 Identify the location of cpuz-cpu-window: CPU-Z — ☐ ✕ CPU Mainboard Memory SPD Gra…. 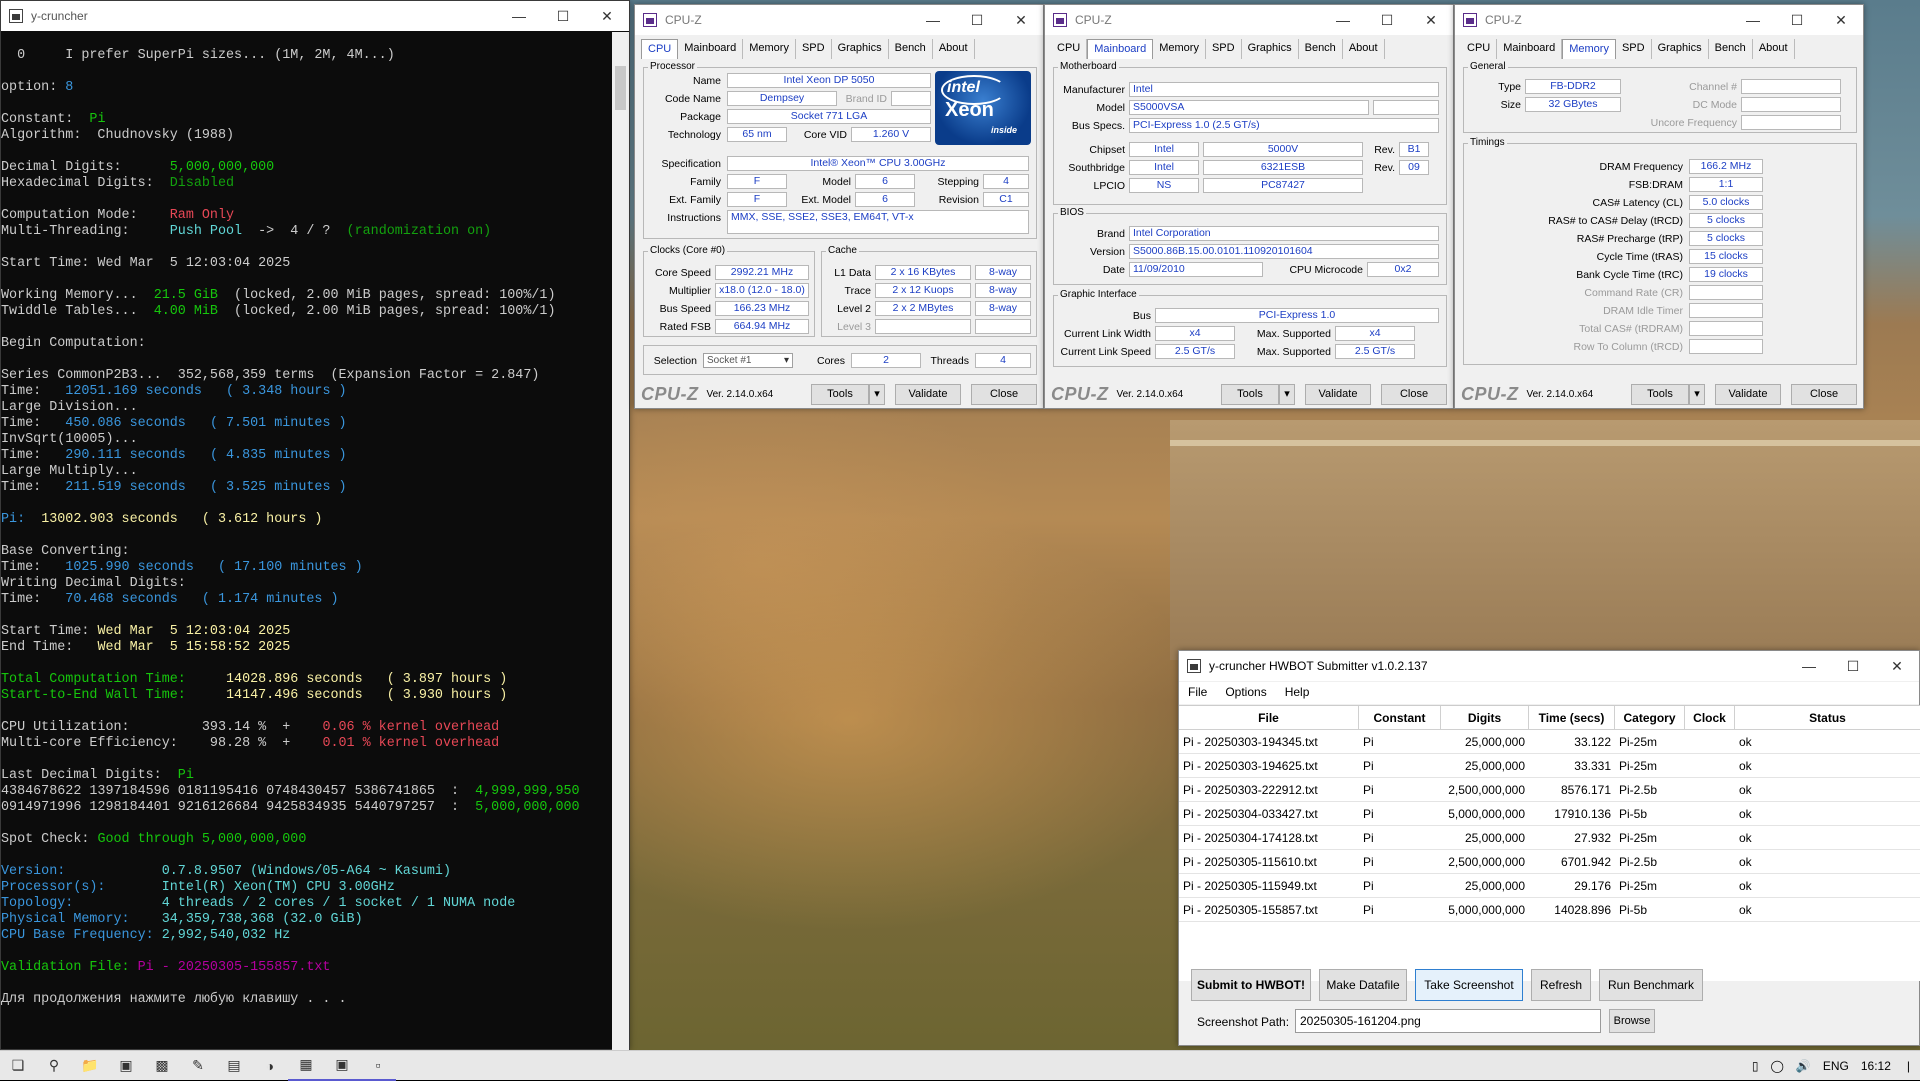
(839, 206).